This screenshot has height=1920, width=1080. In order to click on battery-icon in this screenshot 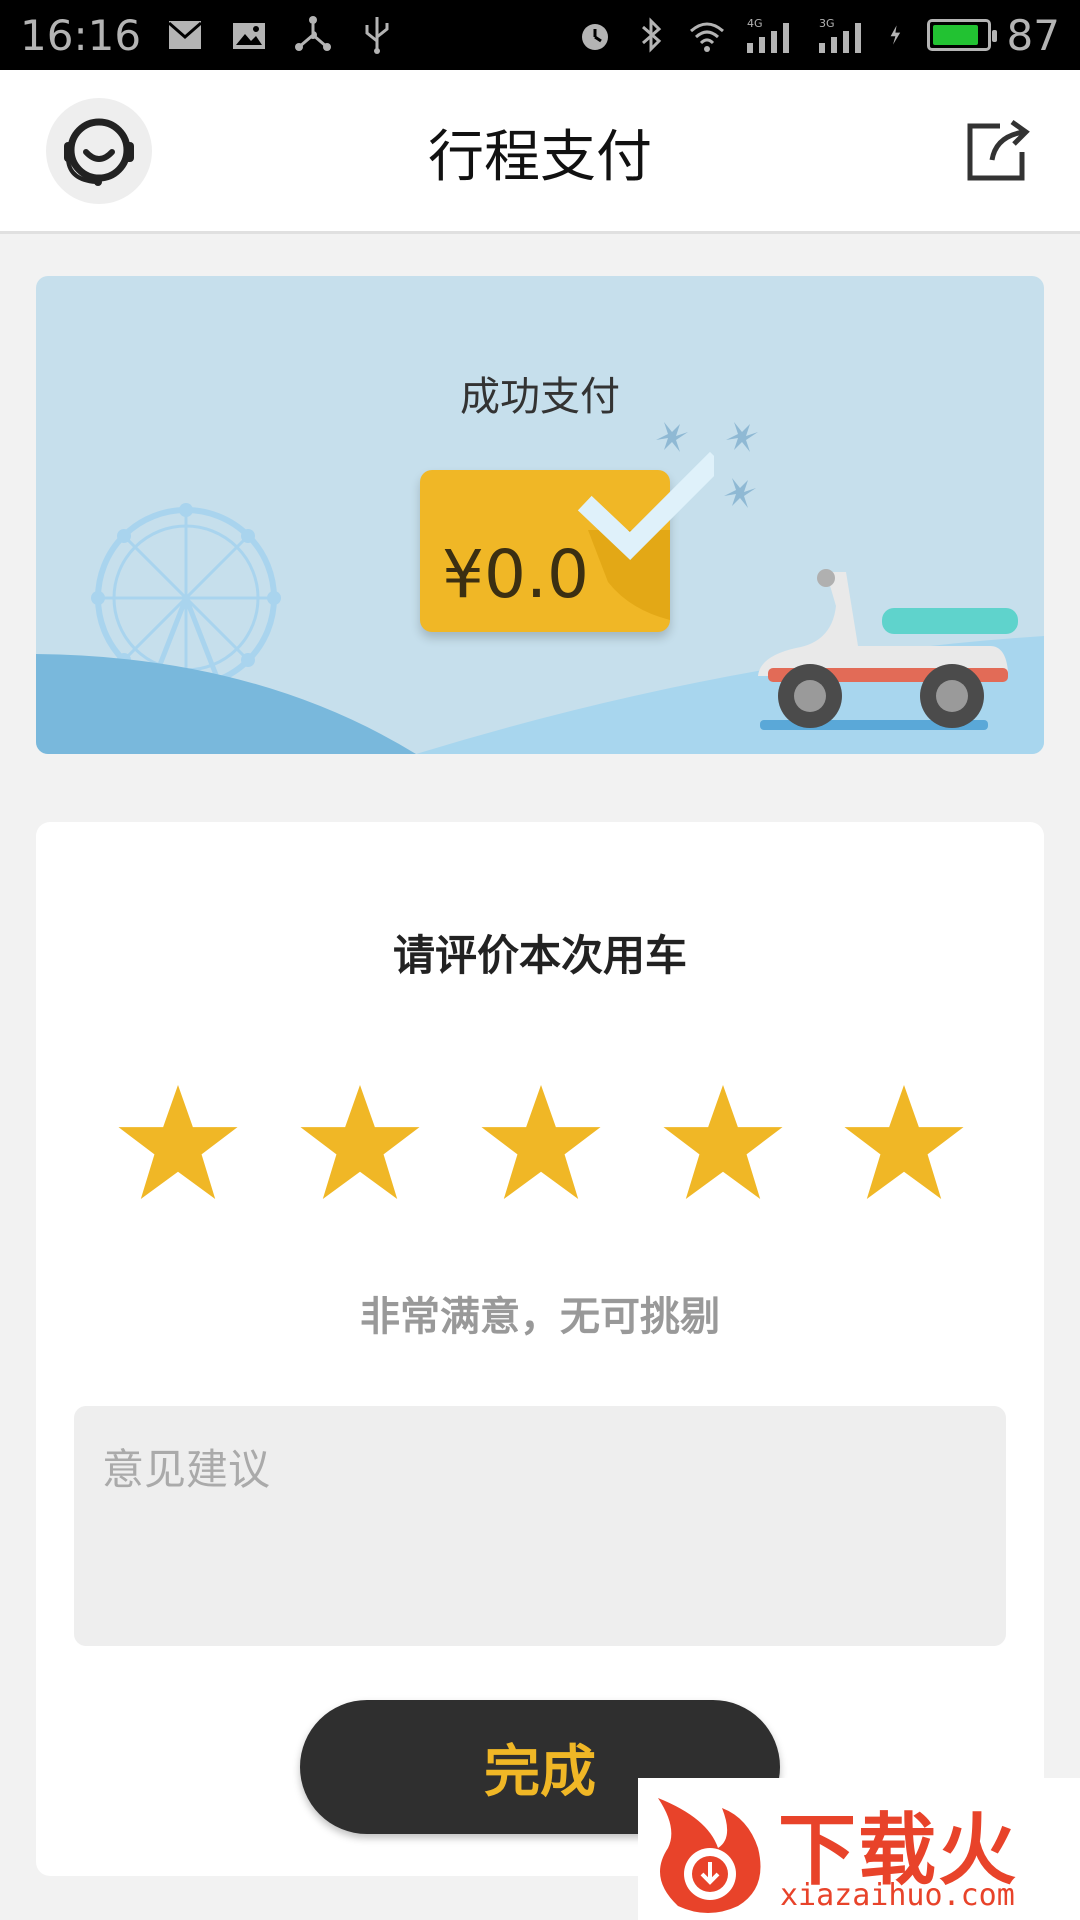, I will do `click(961, 35)`.